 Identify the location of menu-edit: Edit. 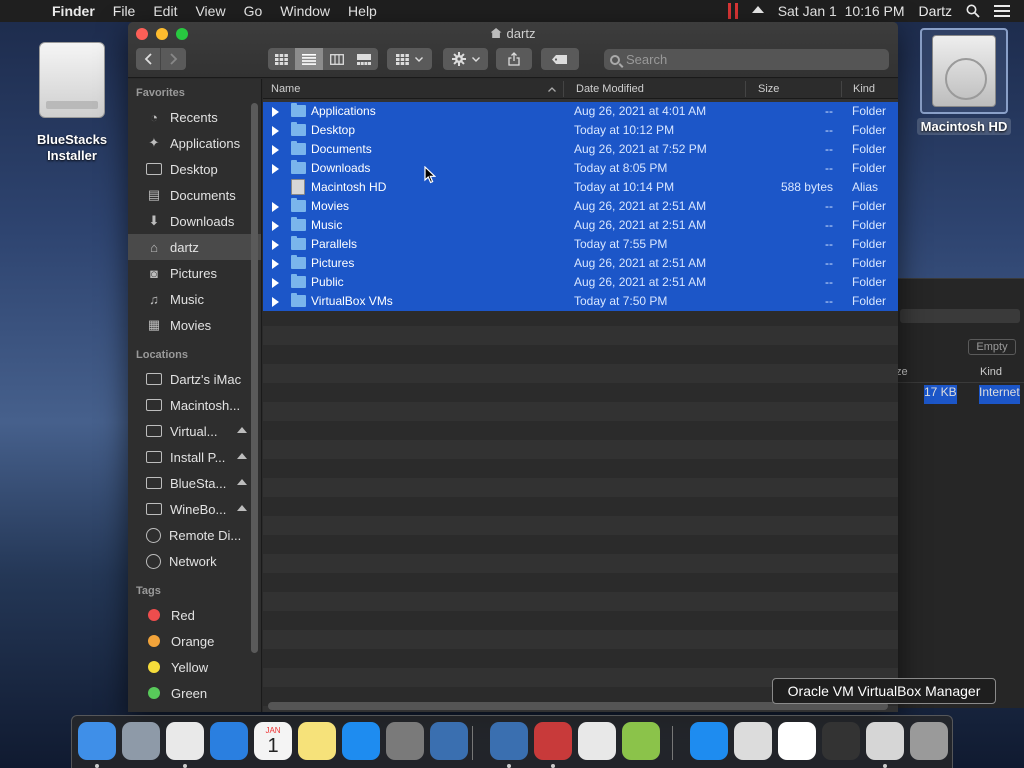
(165, 11).